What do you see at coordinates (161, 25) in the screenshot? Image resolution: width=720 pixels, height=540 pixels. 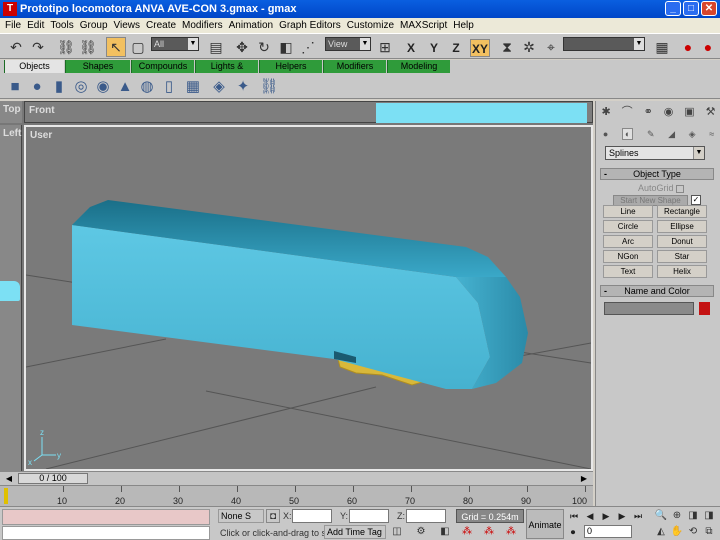 I see `menu-create: Create` at bounding box center [161, 25].